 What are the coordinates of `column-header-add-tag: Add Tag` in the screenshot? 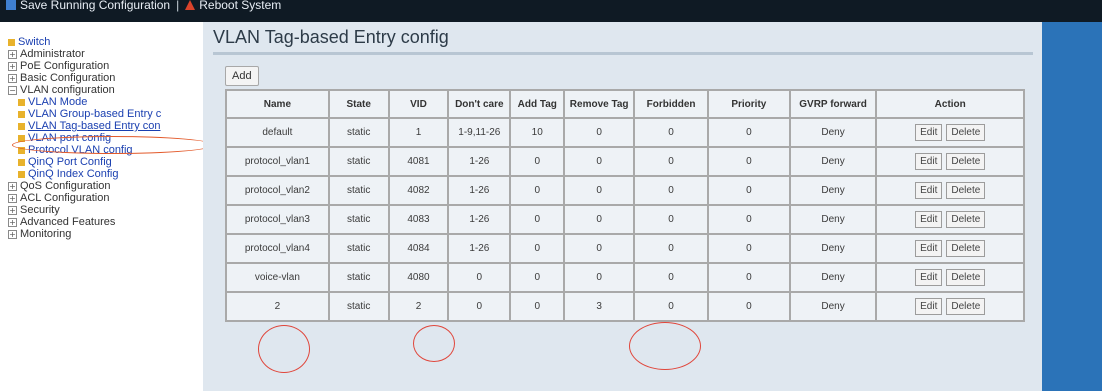 It's located at (537, 104).